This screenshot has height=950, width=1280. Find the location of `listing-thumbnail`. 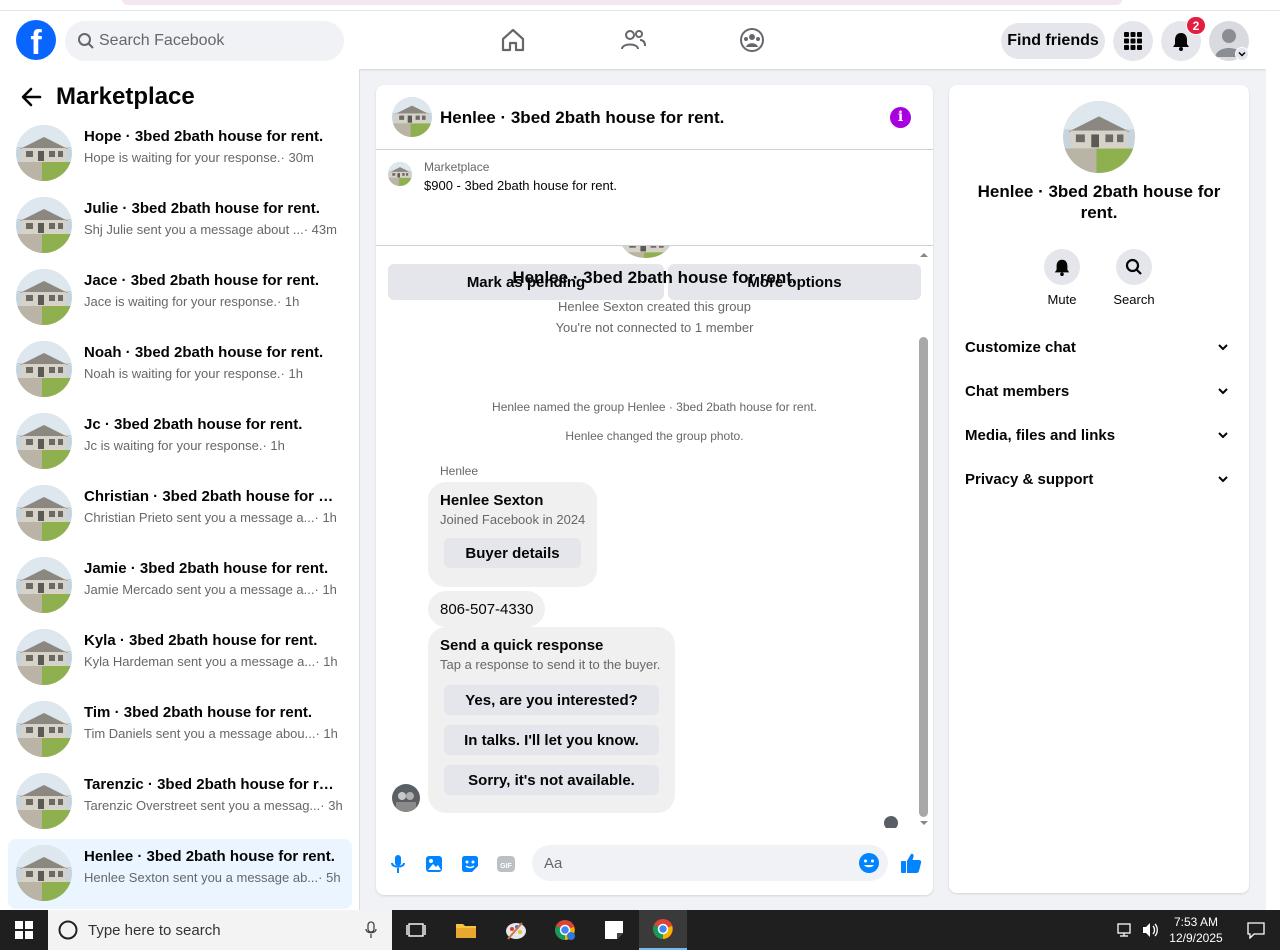

listing-thumbnail is located at coordinates (400, 174).